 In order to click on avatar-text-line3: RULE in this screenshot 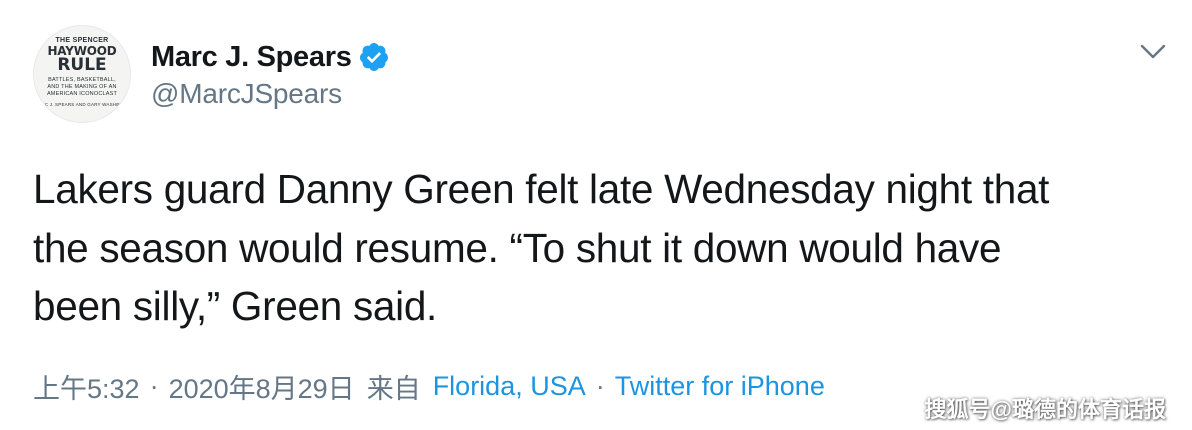, I will do `click(82, 65)`.